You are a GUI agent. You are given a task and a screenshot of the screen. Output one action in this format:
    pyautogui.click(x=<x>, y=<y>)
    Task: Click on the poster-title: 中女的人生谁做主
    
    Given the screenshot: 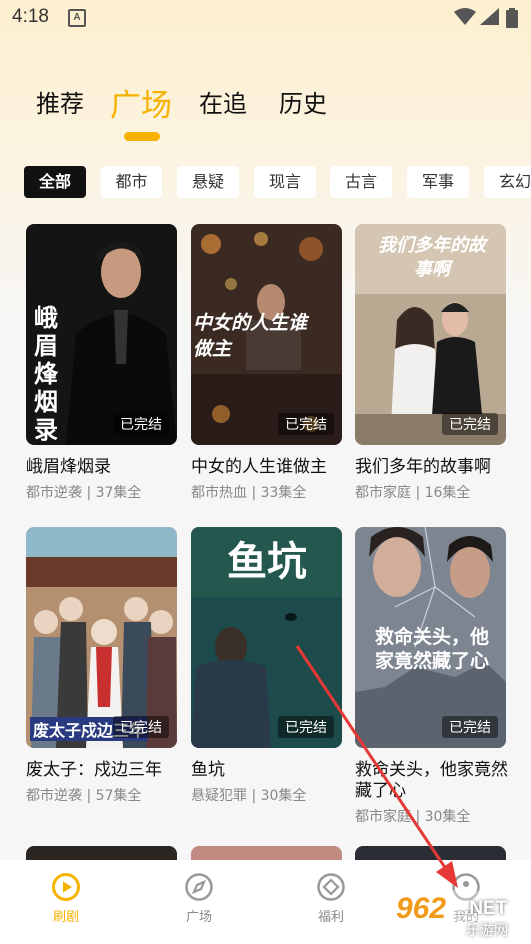 What is the action you would take?
    pyautogui.click(x=250, y=336)
    